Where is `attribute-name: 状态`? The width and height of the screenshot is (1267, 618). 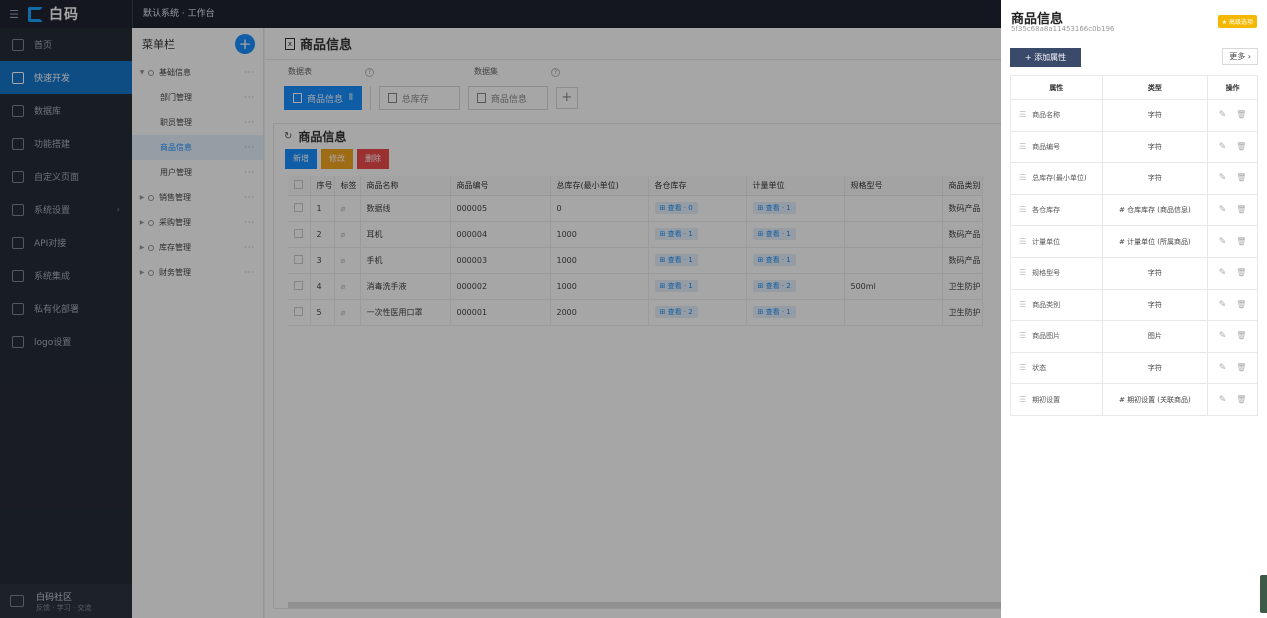
attribute-name: 状态 is located at coordinates (1039, 368).